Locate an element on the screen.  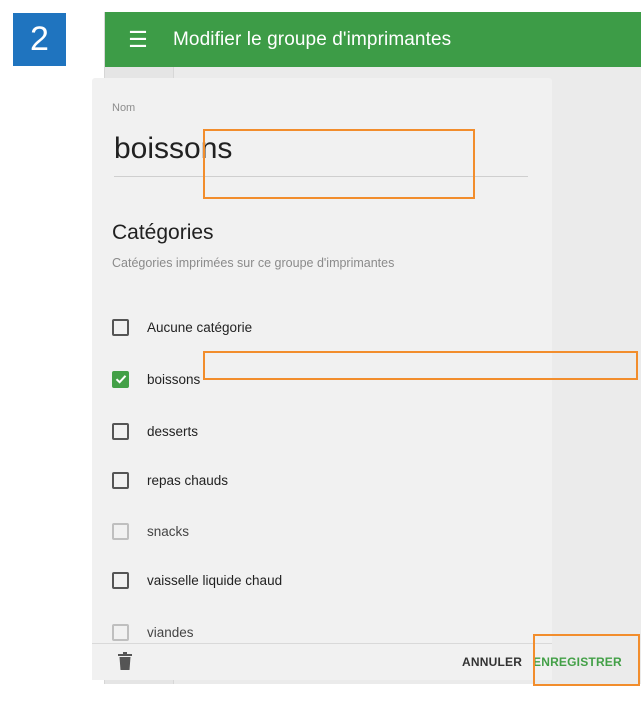
category-row-desserts: desserts is located at coordinates (322, 431).